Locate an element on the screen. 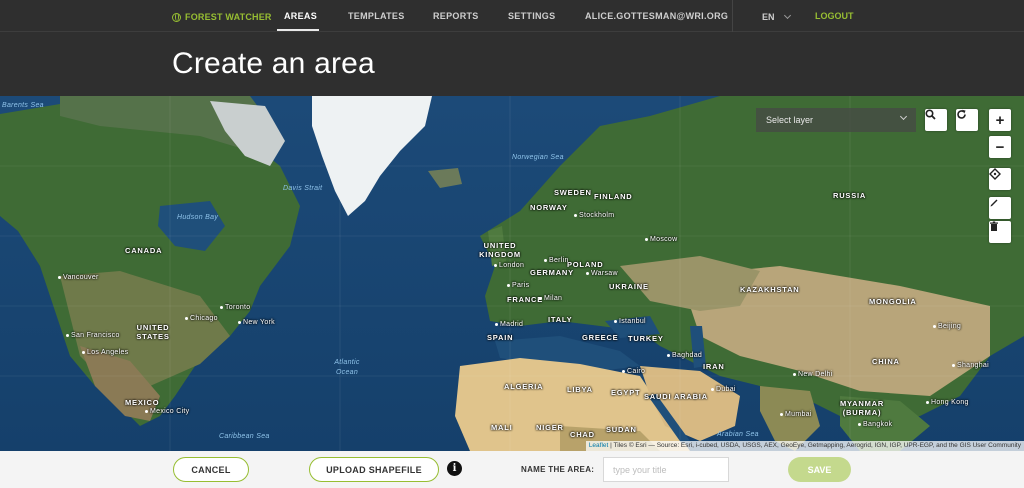 The image size is (1024, 488). search-icon is located at coordinates (930, 114).